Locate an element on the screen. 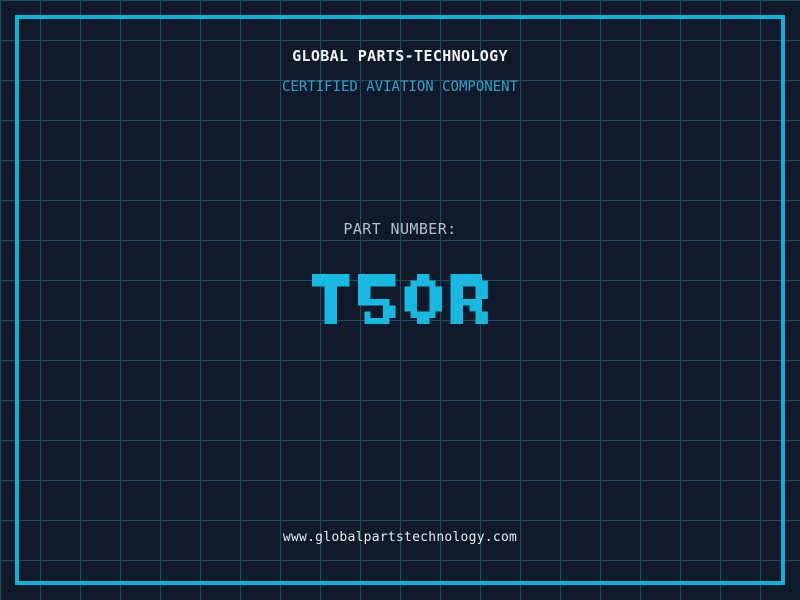 This screenshot has width=800, height=600. certification-subtitle: CERTIFIED AVIATION COMPONENT is located at coordinates (399, 87).